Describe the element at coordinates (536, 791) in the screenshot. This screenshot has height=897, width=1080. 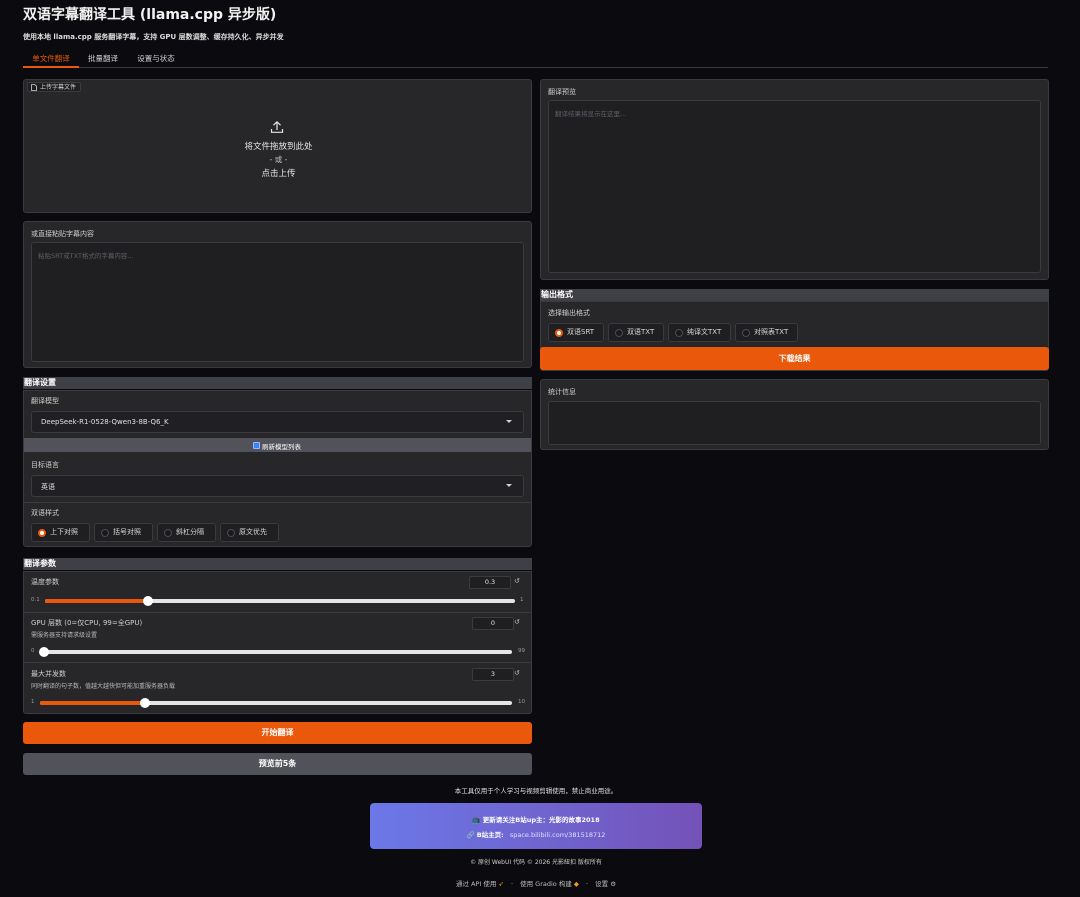
I see `usage-notice: 本工具仅用于个人学习与视频剪辑使用，禁止商业用途。` at that location.